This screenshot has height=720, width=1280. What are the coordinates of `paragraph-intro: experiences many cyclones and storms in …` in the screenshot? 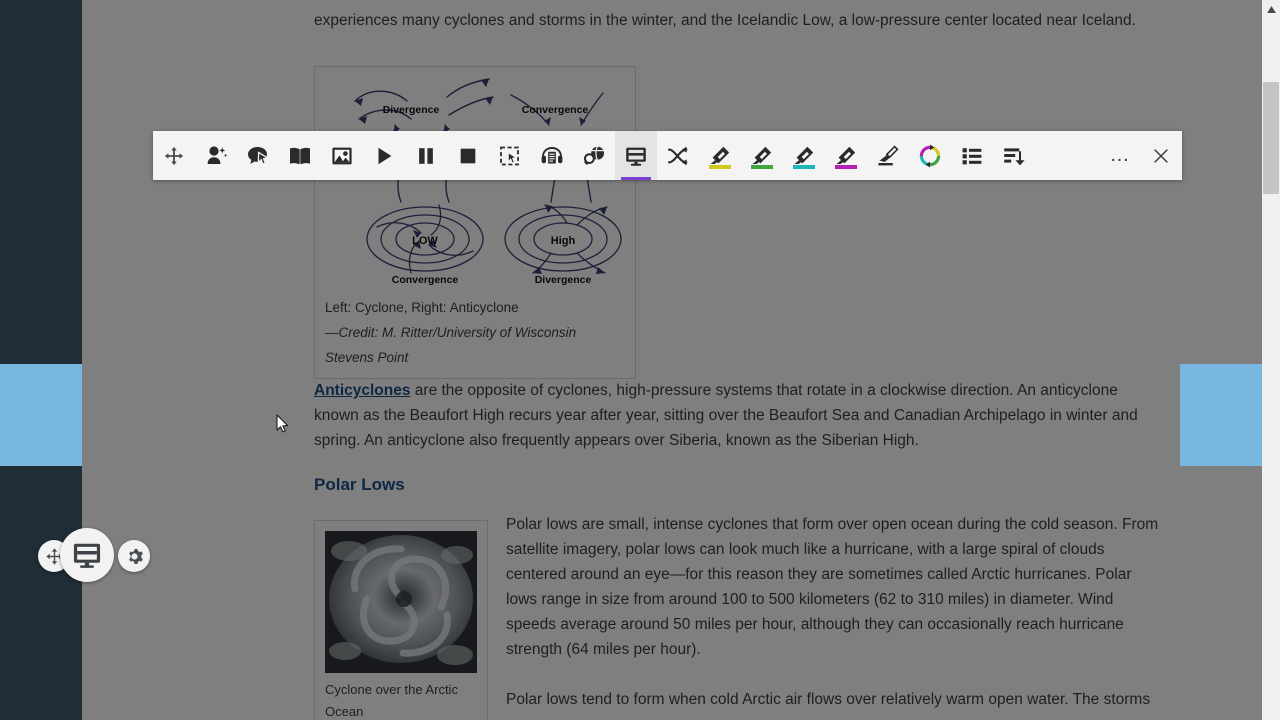 It's located at (725, 20).